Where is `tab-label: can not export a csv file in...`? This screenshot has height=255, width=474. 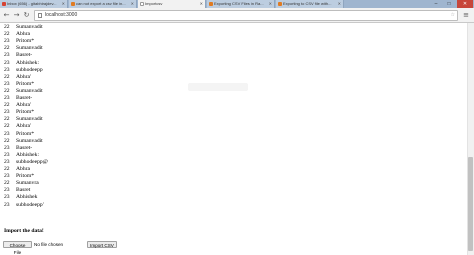 tab-label: can not export a csv file in... is located at coordinates (101, 3).